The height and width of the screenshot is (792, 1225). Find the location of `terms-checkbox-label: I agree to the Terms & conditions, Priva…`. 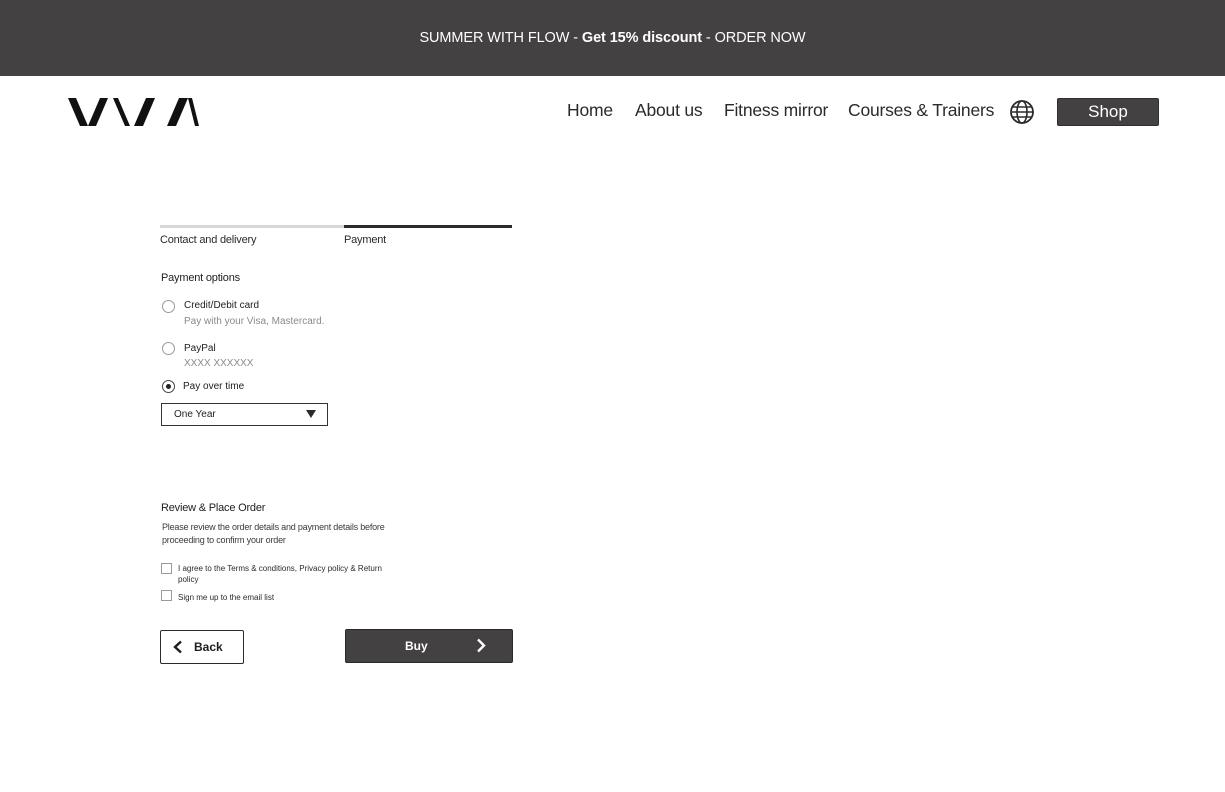

terms-checkbox-label: I agree to the Terms & conditions, Priva… is located at coordinates (283, 574).